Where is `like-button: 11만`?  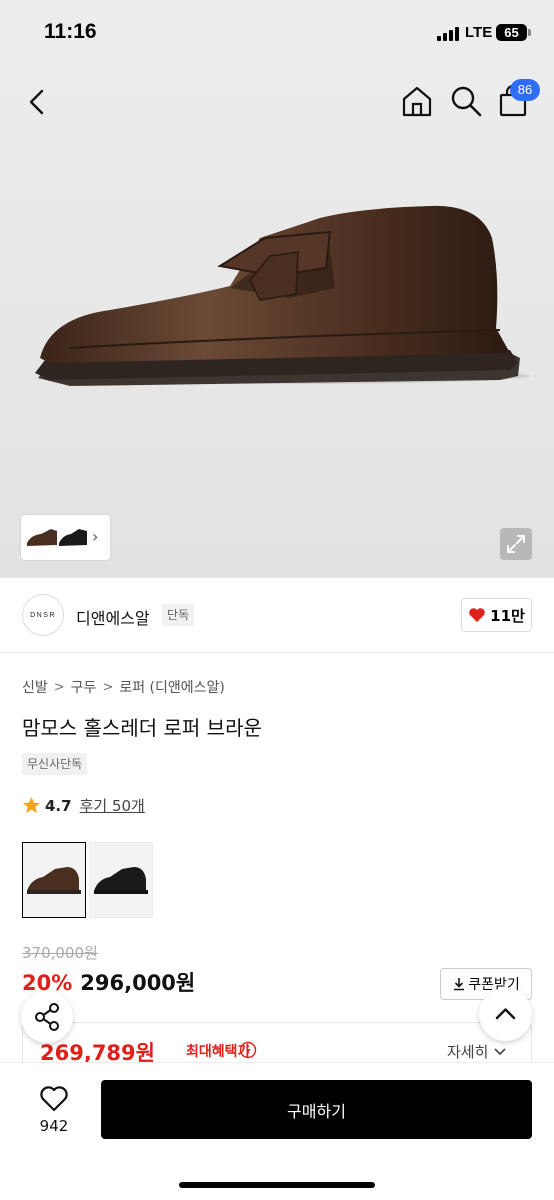 like-button: 11만 is located at coordinates (496, 615).